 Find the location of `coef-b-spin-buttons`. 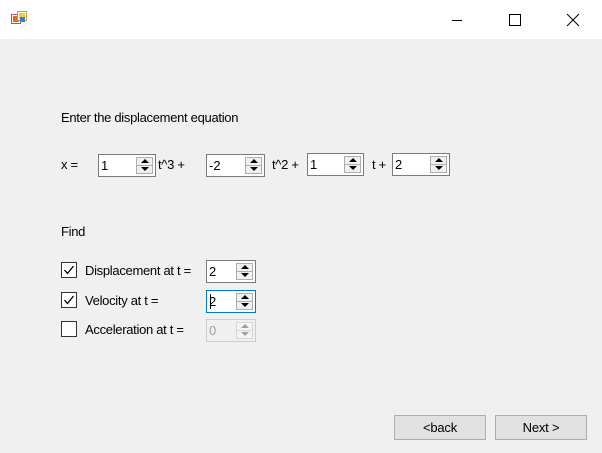

coef-b-spin-buttons is located at coordinates (253, 165).